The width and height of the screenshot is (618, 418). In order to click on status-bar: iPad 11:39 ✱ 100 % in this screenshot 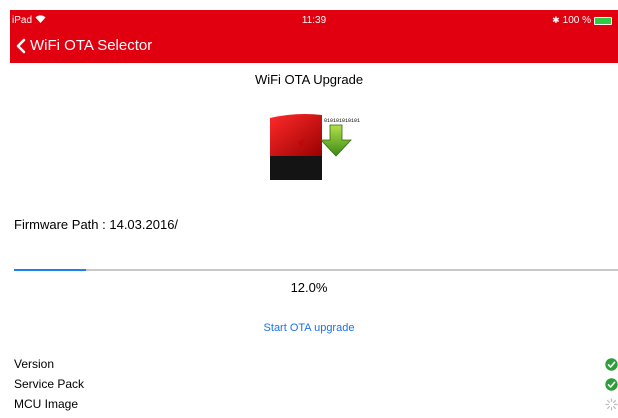, I will do `click(314, 20)`.